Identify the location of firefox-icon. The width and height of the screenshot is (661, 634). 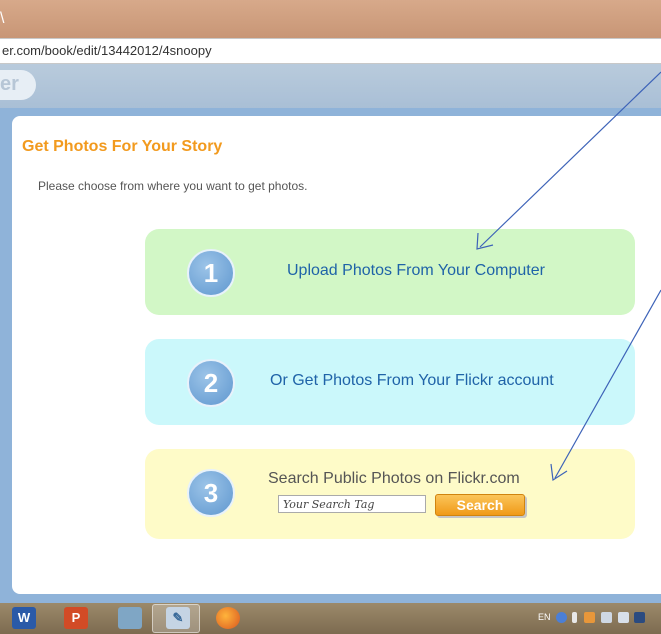
(228, 618).